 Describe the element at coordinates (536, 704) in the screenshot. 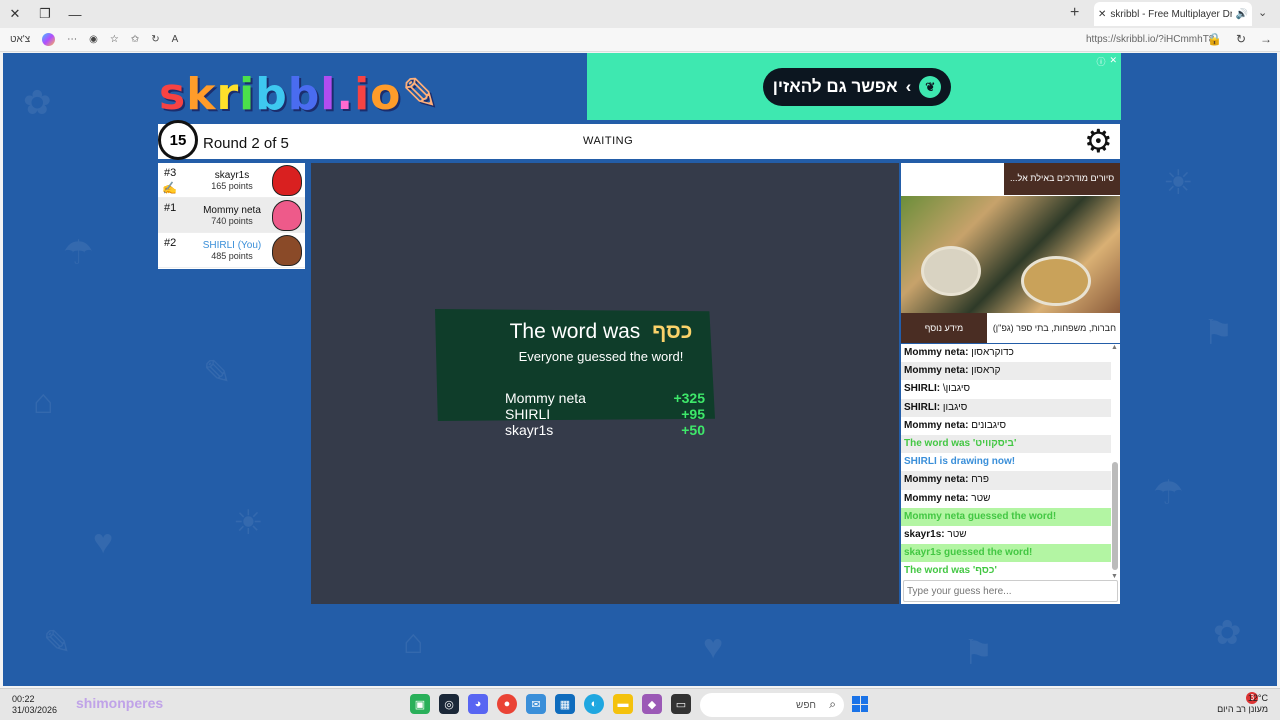

I see `mail-icon: ✉` at that location.